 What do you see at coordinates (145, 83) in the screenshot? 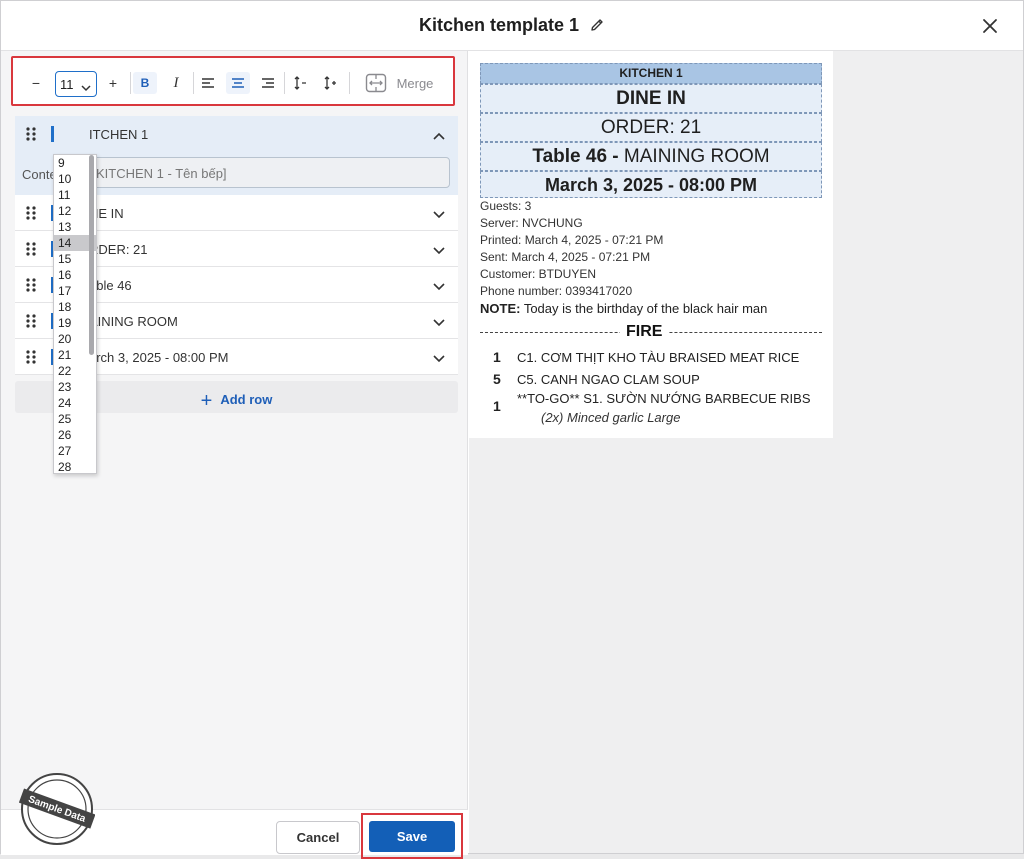
I see `bold-button: B` at bounding box center [145, 83].